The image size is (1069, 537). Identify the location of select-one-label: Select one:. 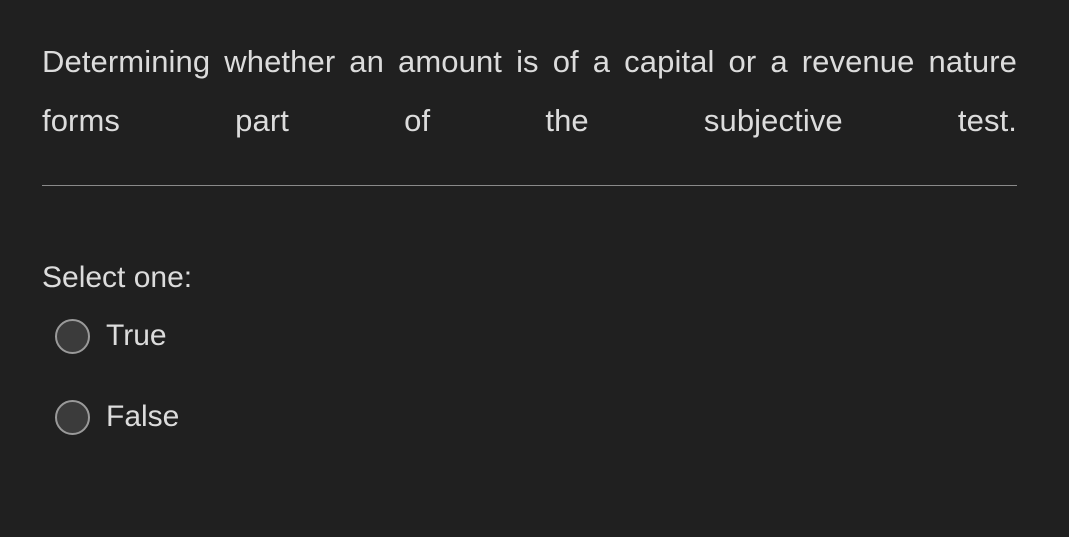
(117, 277).